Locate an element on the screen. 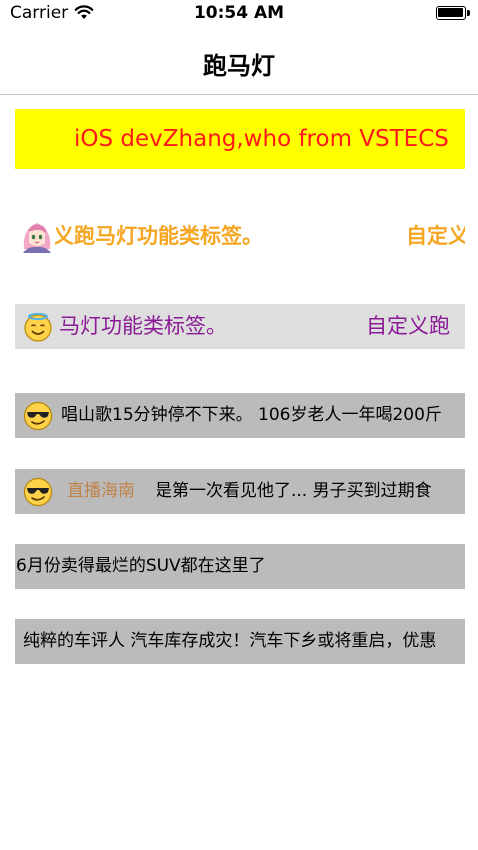 The width and height of the screenshot is (478, 850). marquee-text-repeat: 自定义 is located at coordinates (435, 236).